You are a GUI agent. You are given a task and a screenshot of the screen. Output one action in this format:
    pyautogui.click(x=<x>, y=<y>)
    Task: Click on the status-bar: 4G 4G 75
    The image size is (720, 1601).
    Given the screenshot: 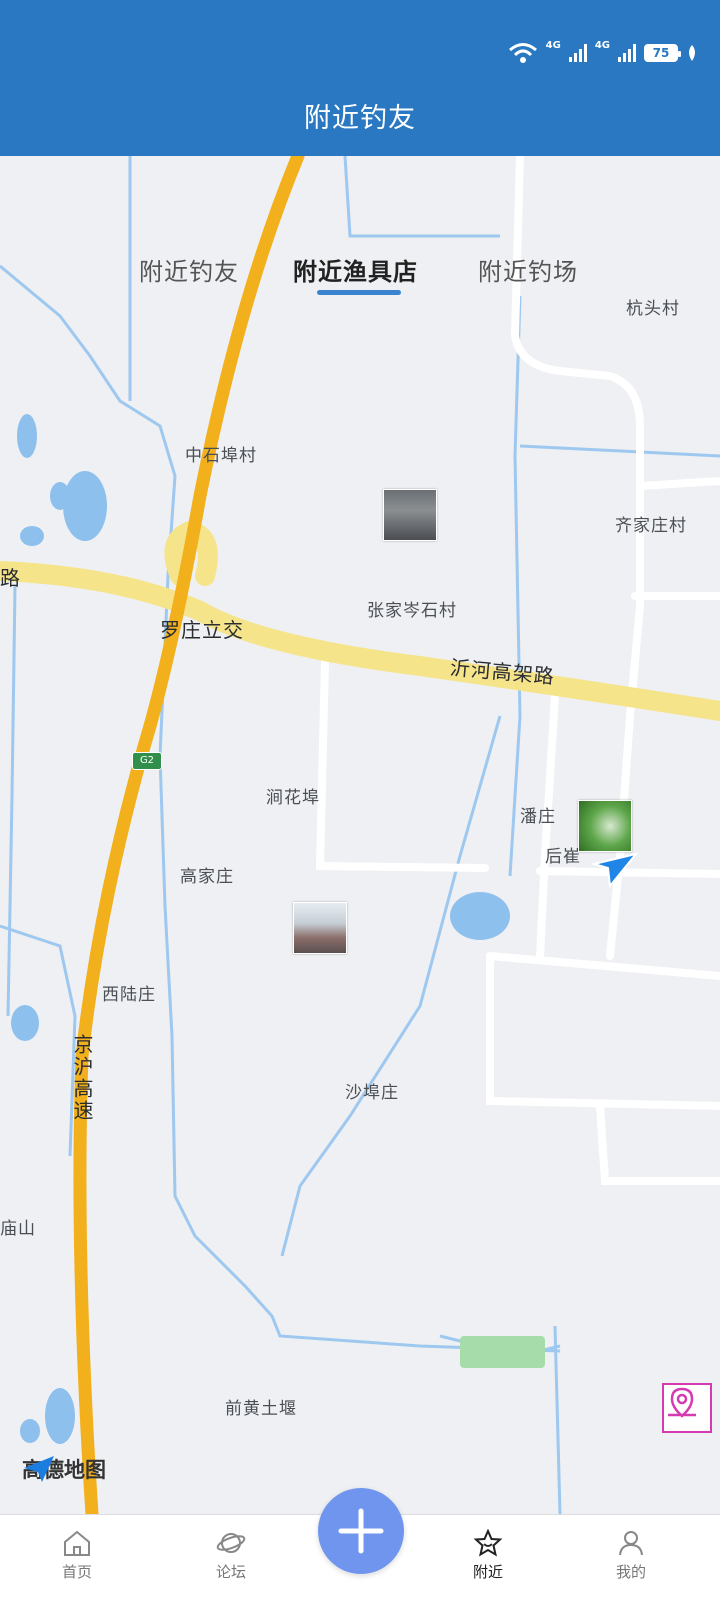 What is the action you would take?
    pyautogui.click(x=603, y=53)
    